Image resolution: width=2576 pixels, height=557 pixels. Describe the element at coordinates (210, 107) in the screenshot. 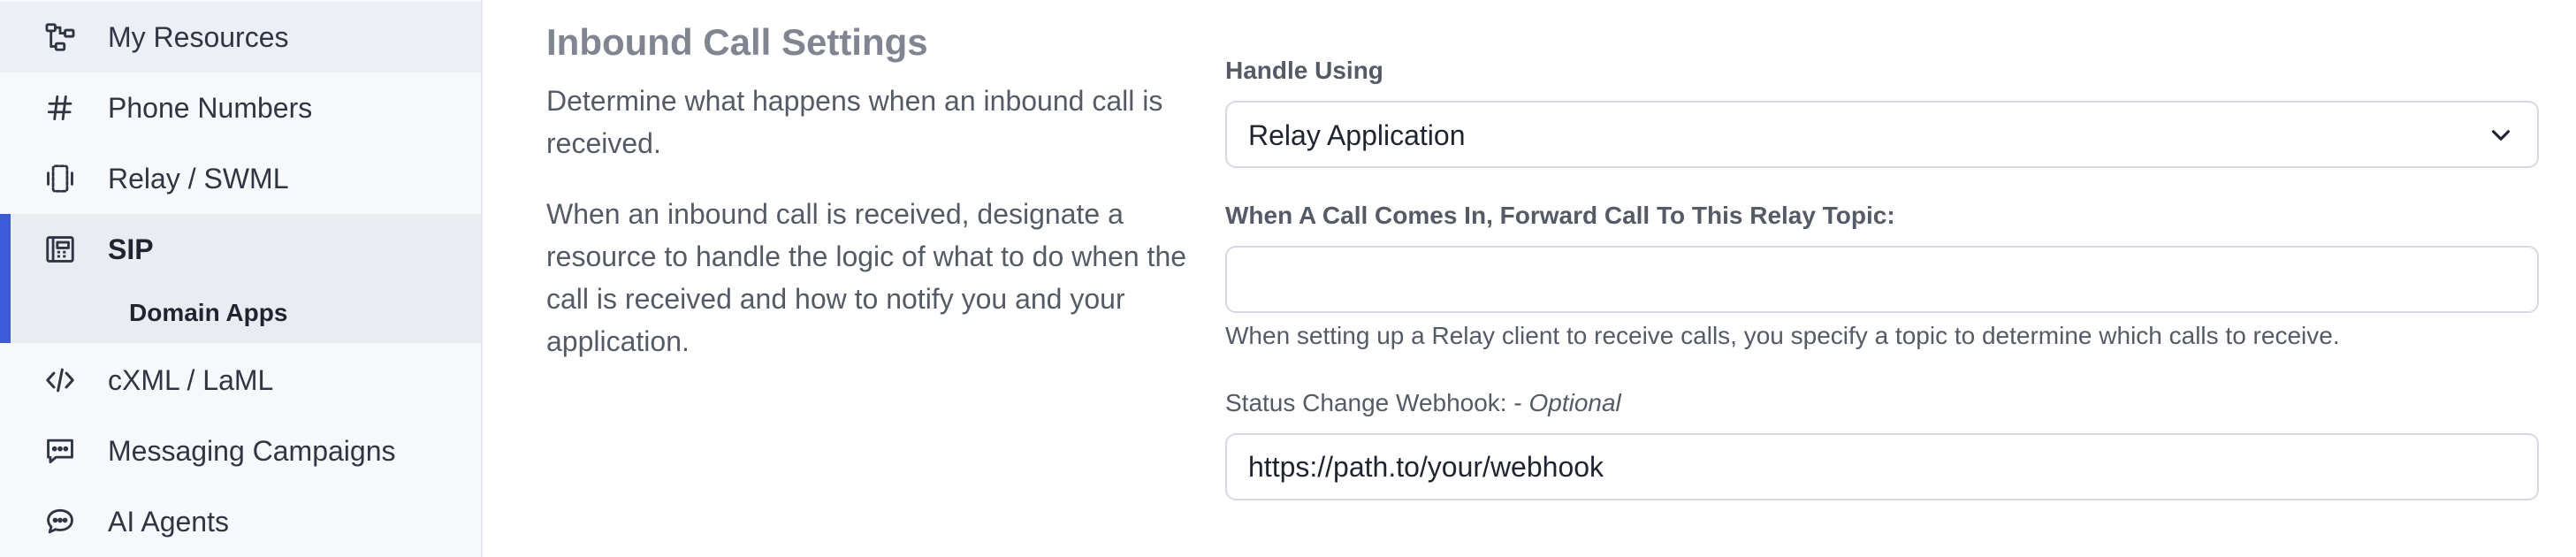

I see `sidebar-item-label: Phone Numbers` at that location.